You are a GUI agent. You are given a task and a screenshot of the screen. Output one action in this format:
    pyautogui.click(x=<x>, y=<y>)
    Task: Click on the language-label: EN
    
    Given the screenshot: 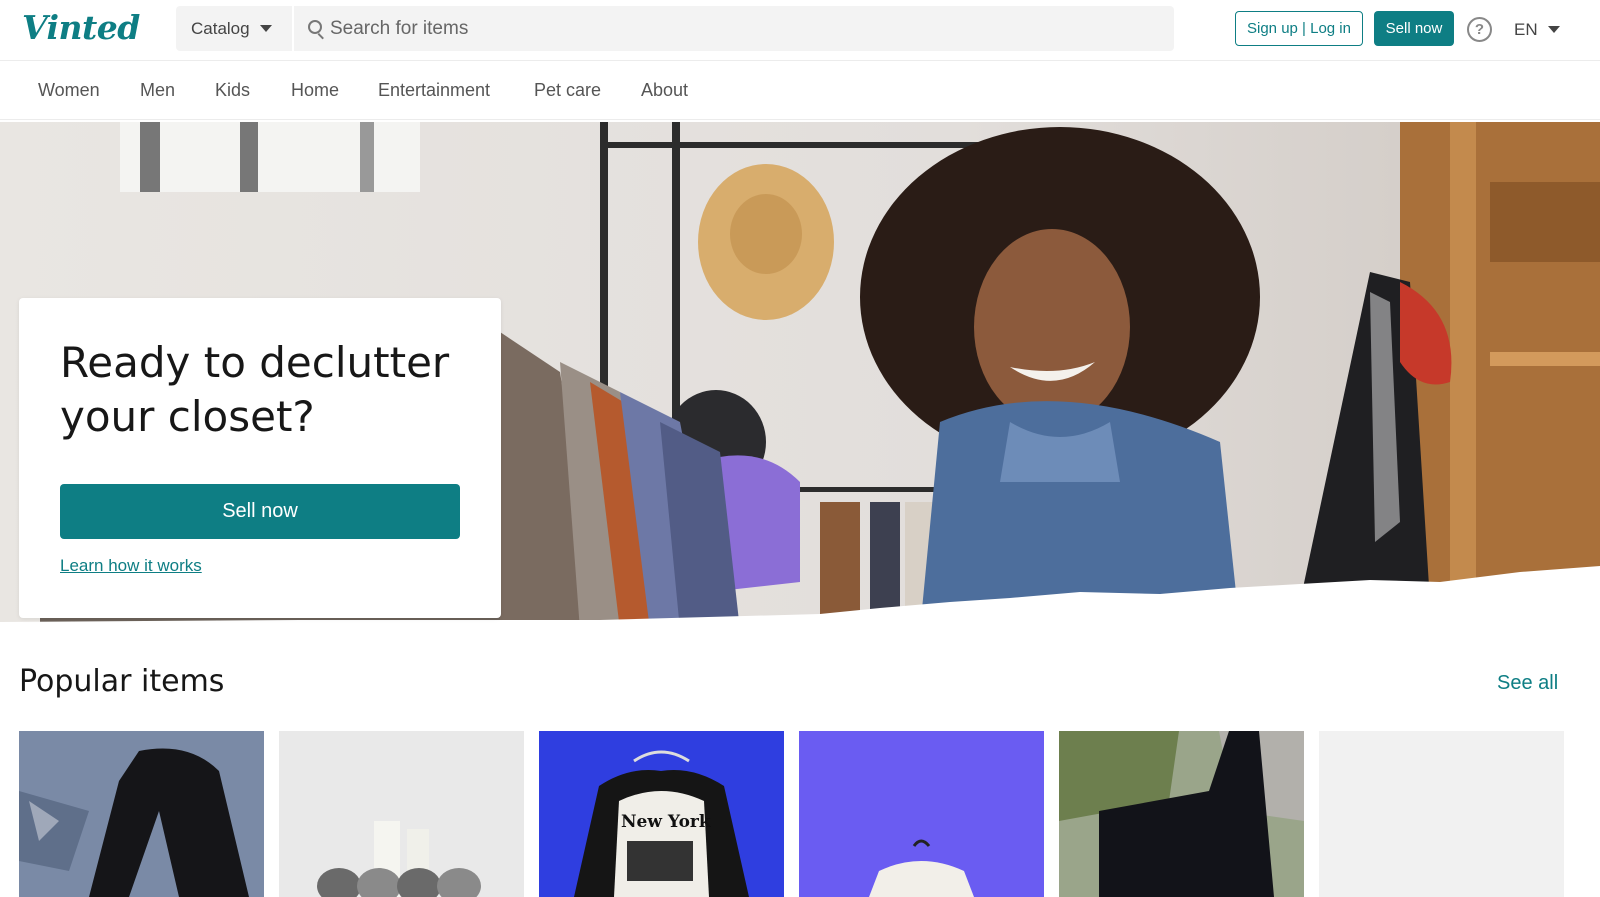 What is the action you would take?
    pyautogui.click(x=1526, y=29)
    